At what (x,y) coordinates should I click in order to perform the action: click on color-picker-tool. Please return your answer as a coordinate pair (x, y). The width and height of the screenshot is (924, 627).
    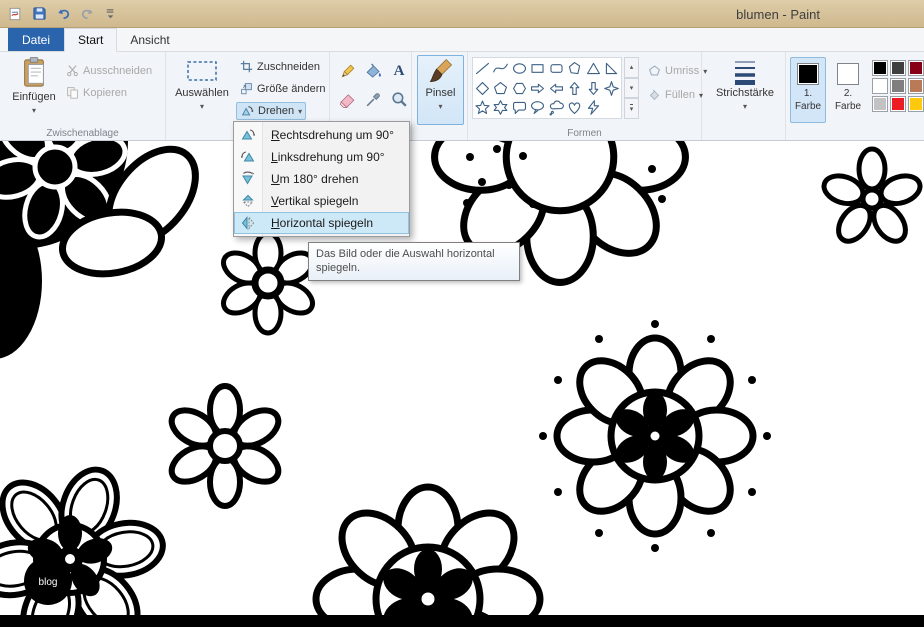
    Looking at the image, I should click on (373, 99).